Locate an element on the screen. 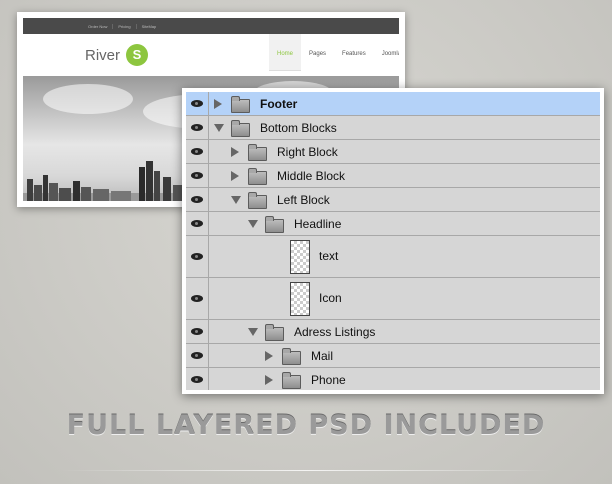 The image size is (612, 484). layer-name: Left Block is located at coordinates (303, 200).